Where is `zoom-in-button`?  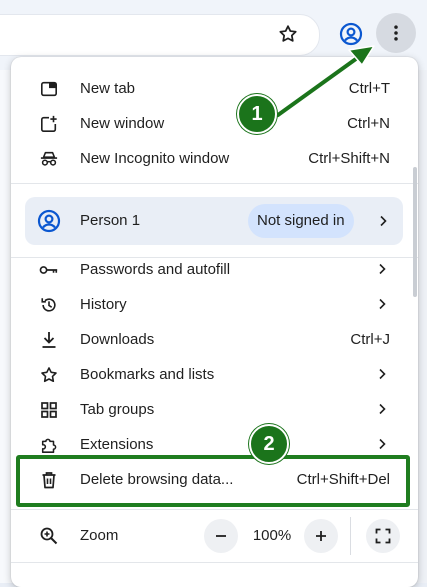 zoom-in-button is located at coordinates (321, 536).